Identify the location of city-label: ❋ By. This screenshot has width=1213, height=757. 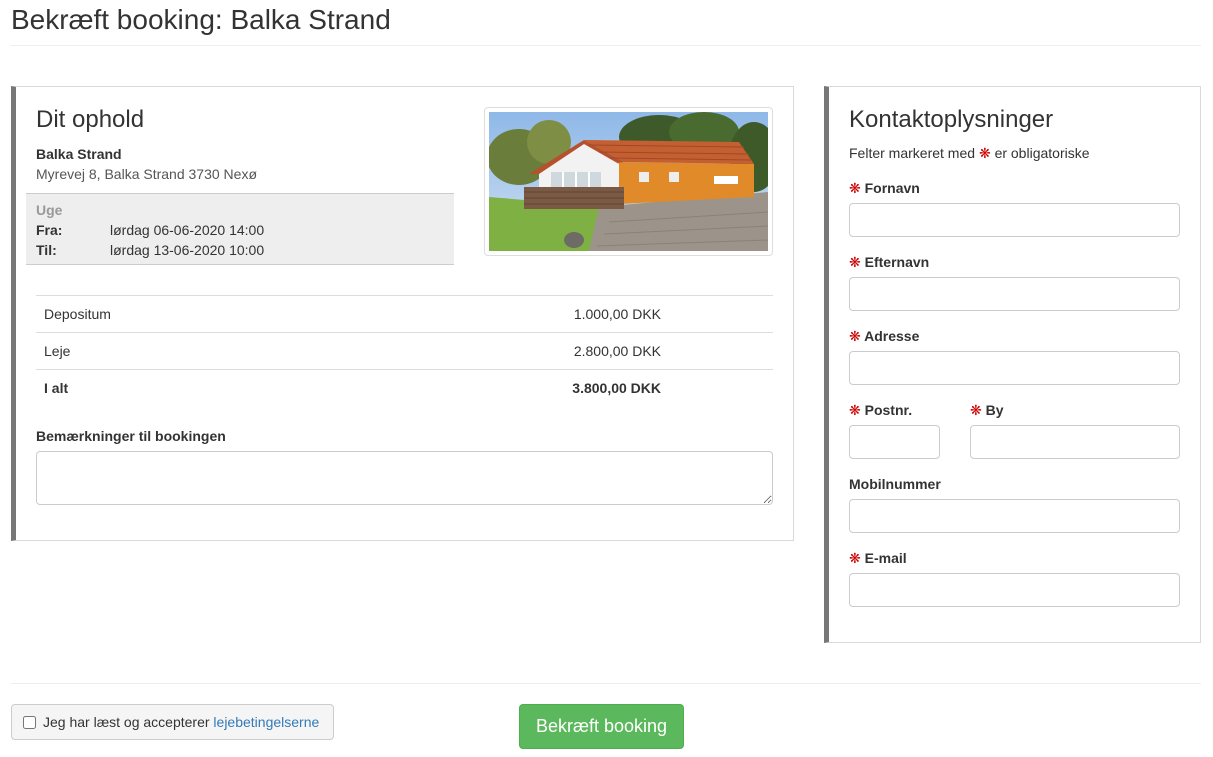
(987, 410).